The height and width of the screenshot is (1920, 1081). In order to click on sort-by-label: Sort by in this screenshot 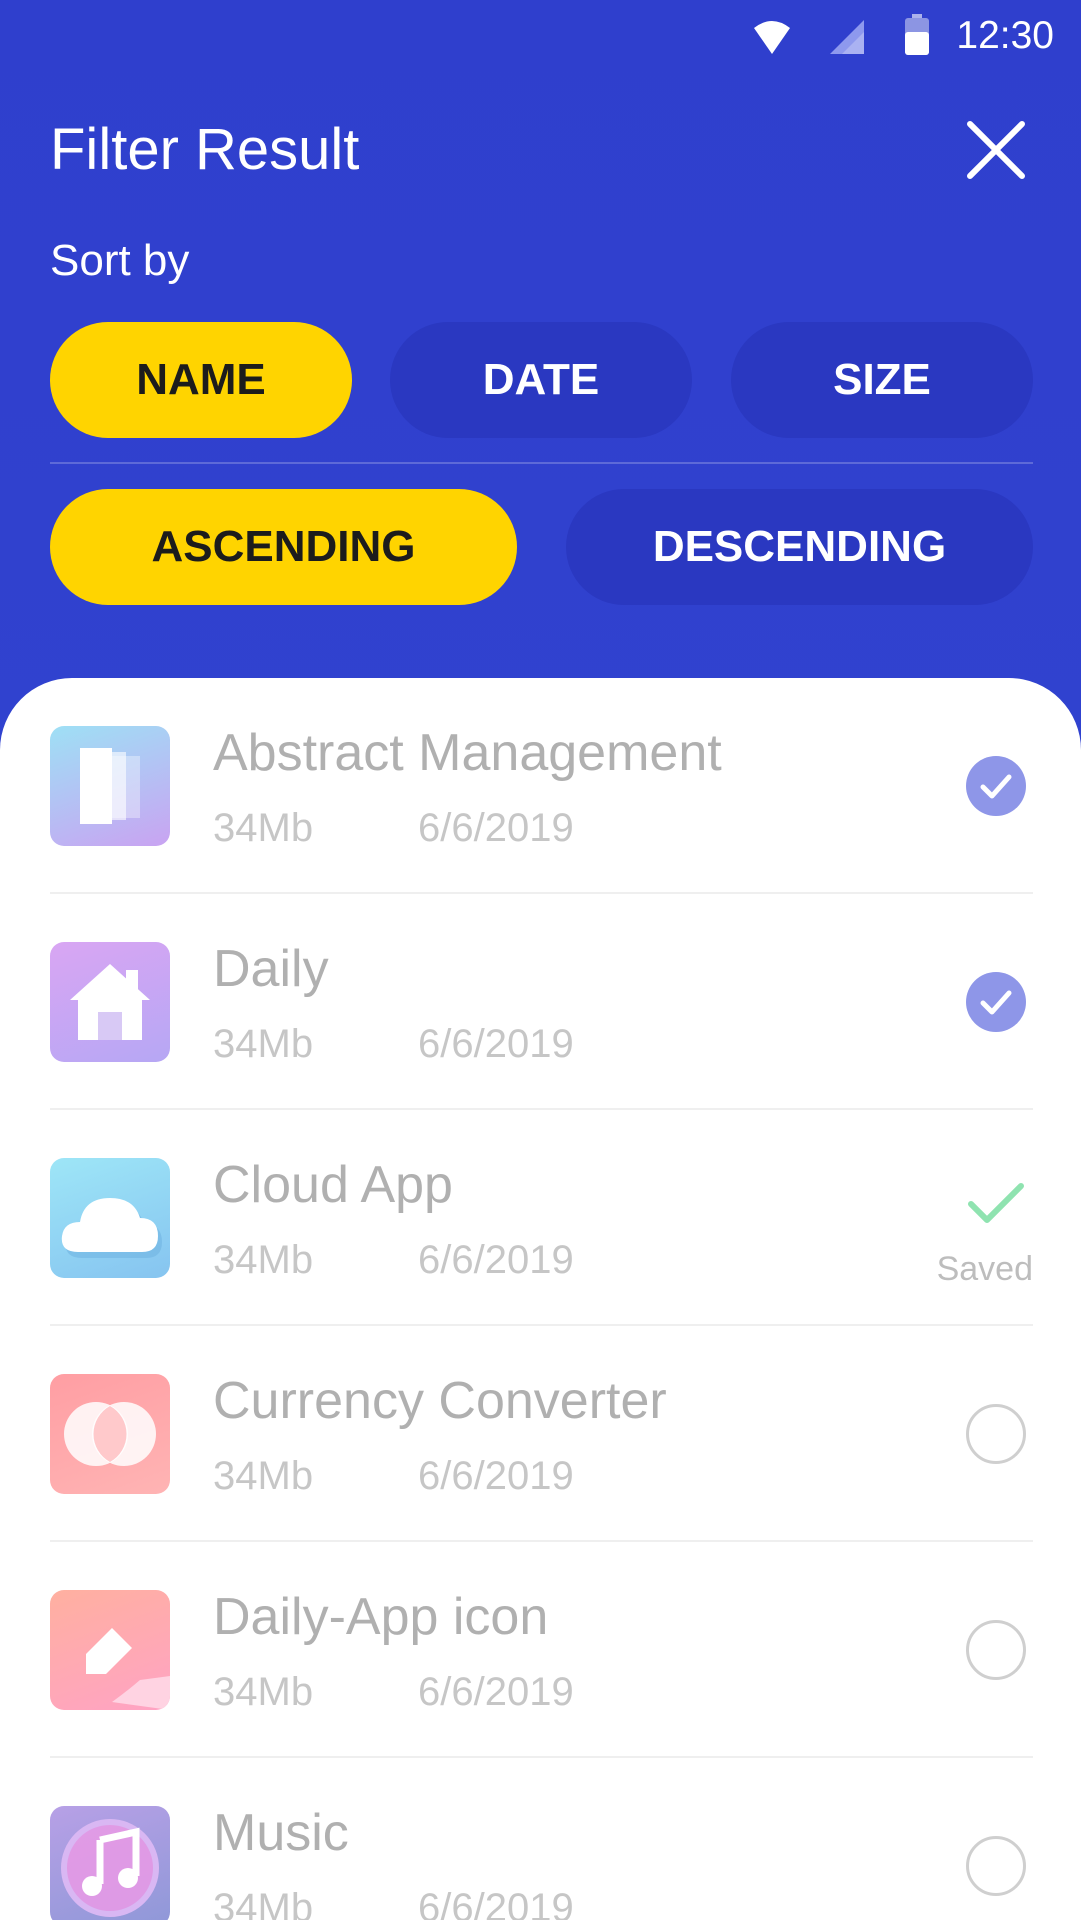, I will do `click(120, 260)`.